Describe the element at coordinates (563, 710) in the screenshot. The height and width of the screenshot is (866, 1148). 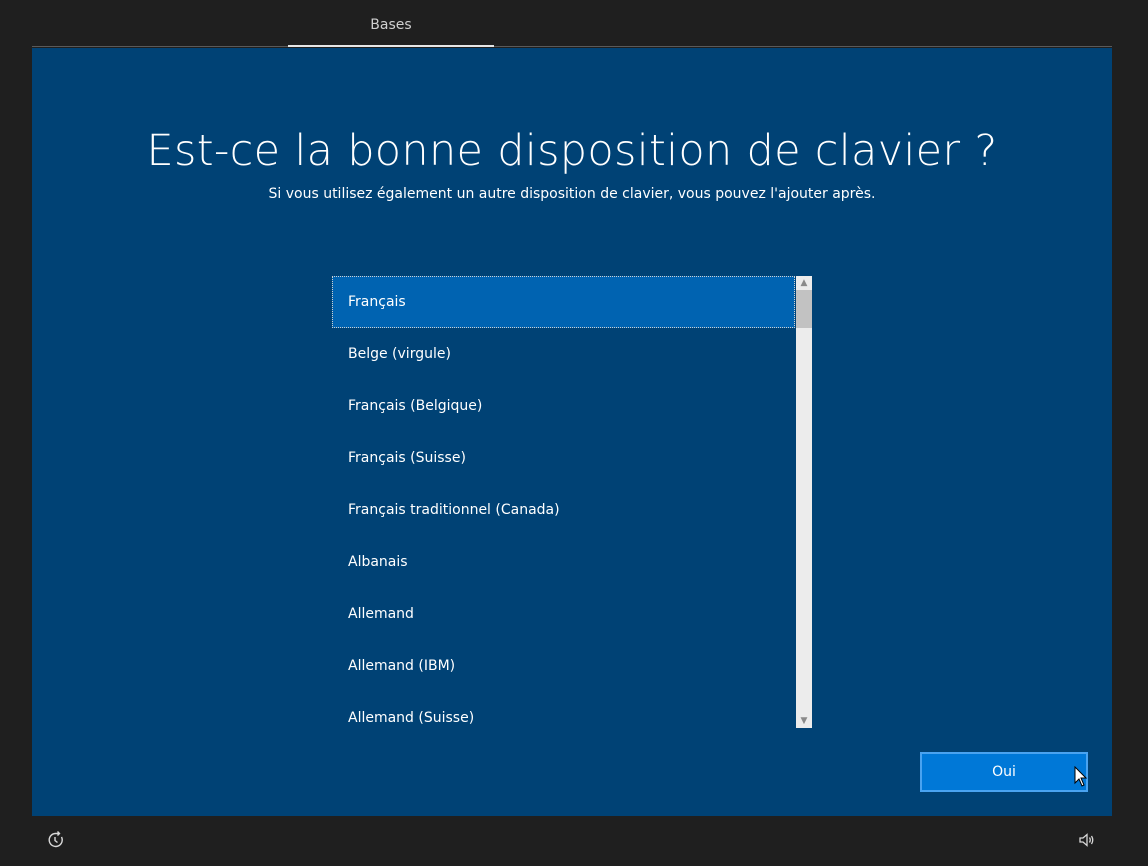
I see `list-item: Allemand (Suisse)` at that location.